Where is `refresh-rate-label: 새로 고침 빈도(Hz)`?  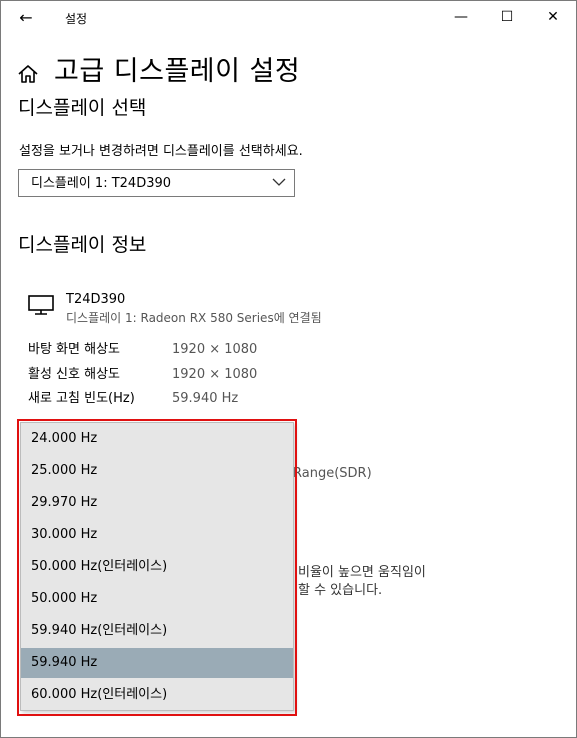 refresh-rate-label: 새로 고침 빈도(Hz) is located at coordinates (81, 398).